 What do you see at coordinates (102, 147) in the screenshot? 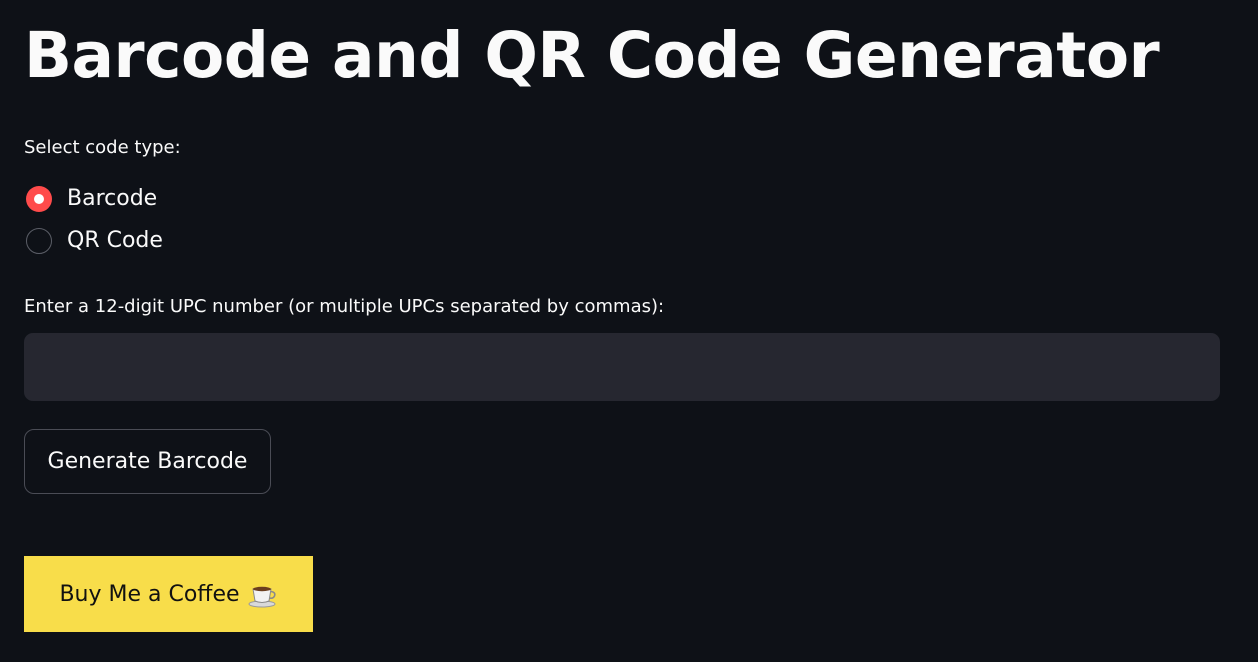
I see `code-type-label: Select code type:` at bounding box center [102, 147].